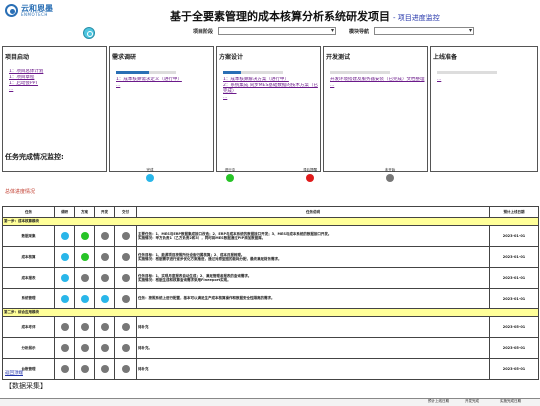  I want to click on task-name: 台账管理, so click(28, 369).